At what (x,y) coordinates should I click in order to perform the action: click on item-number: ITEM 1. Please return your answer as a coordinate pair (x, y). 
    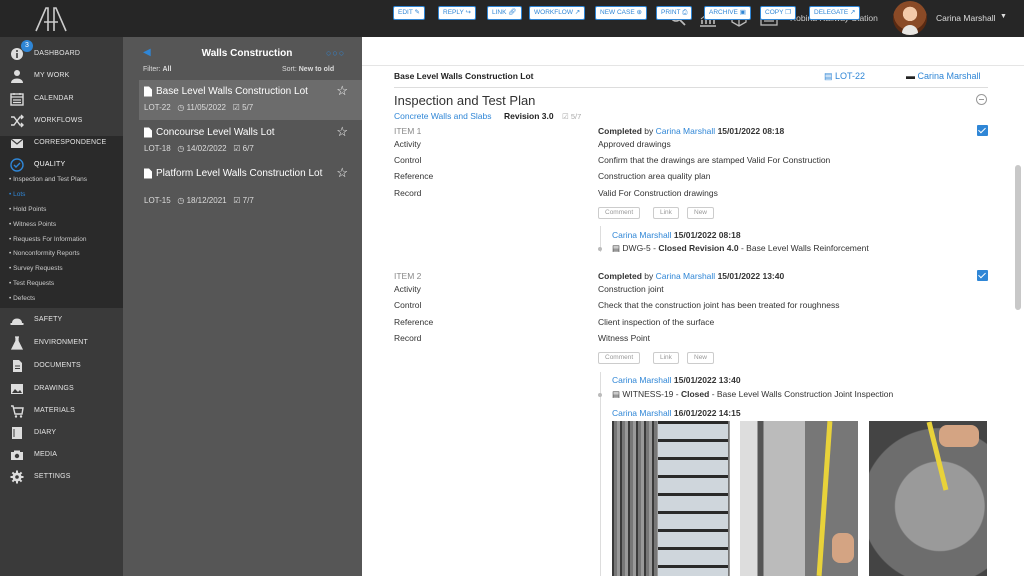
    Looking at the image, I should click on (408, 131).